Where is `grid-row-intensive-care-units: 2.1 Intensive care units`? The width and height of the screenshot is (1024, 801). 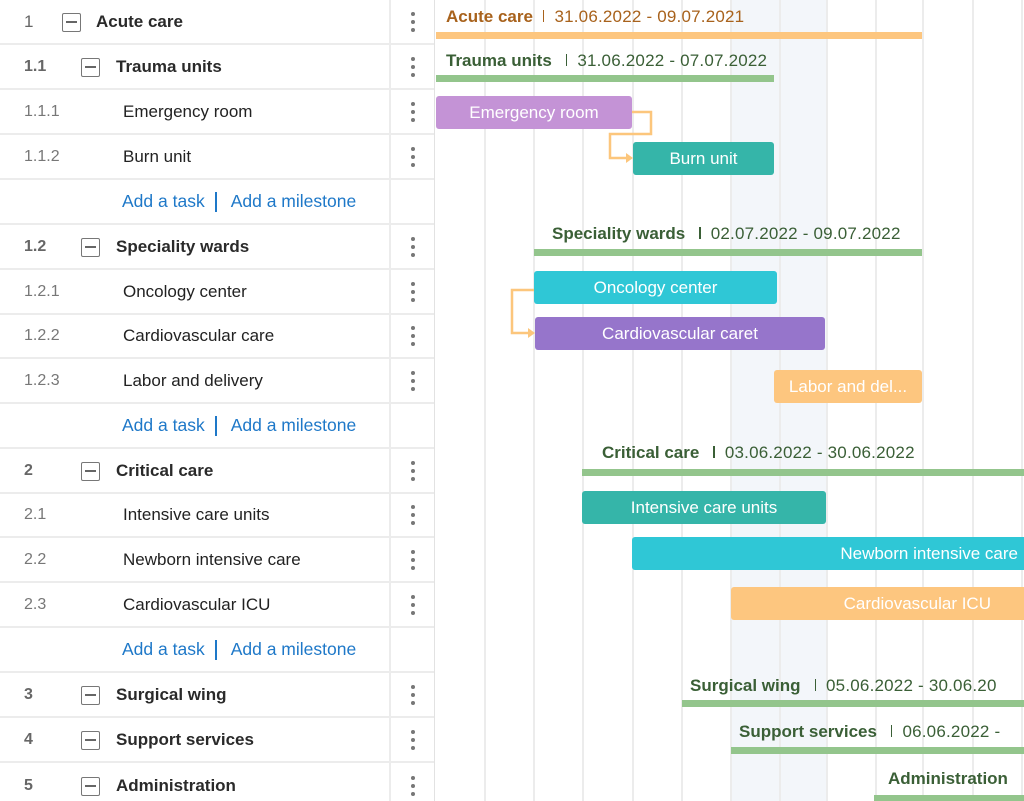 grid-row-intensive-care-units: 2.1 Intensive care units is located at coordinates (217, 516).